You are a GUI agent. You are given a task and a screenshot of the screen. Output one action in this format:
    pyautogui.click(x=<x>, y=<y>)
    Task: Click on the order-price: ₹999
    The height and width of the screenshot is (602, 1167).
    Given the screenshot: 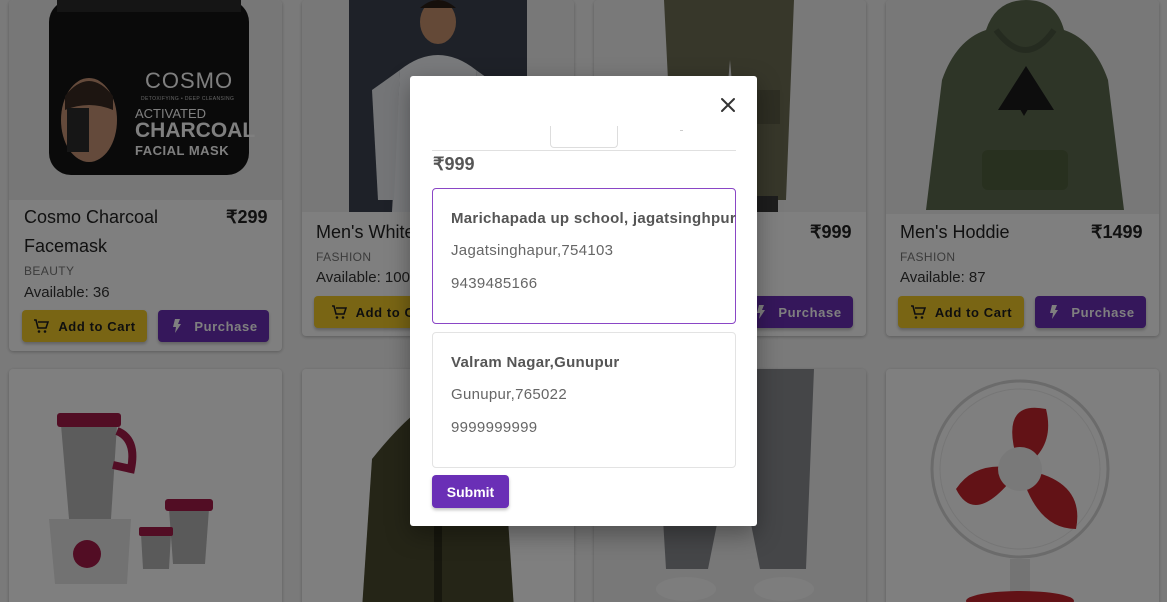 What is the action you would take?
    pyautogui.click(x=454, y=164)
    